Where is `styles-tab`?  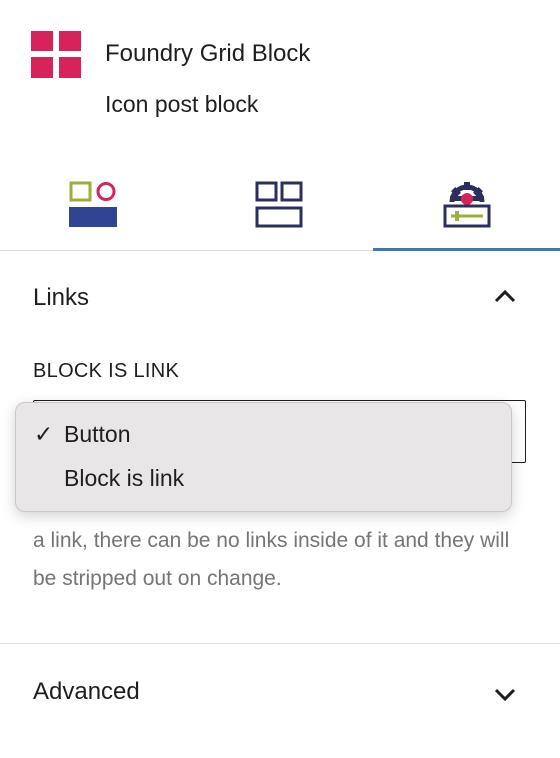
styles-tab is located at coordinates (93, 205).